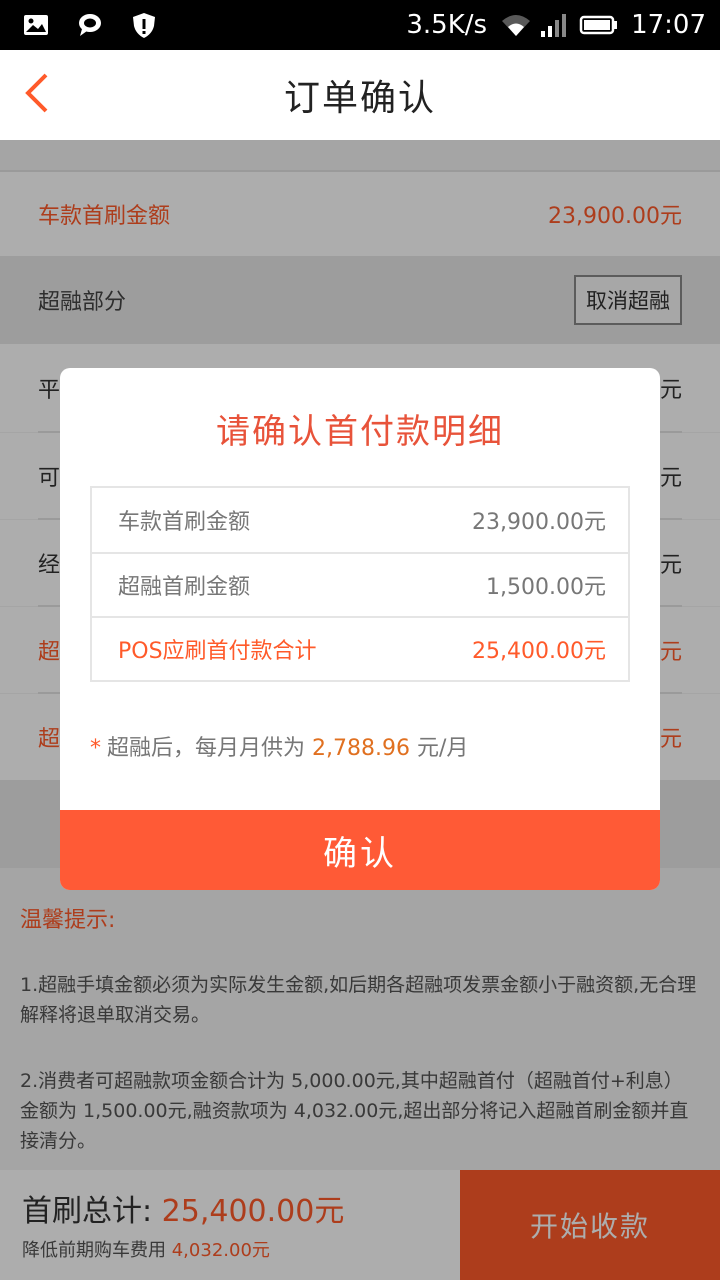 The height and width of the screenshot is (1280, 720). I want to click on wifi-icon, so click(515, 25).